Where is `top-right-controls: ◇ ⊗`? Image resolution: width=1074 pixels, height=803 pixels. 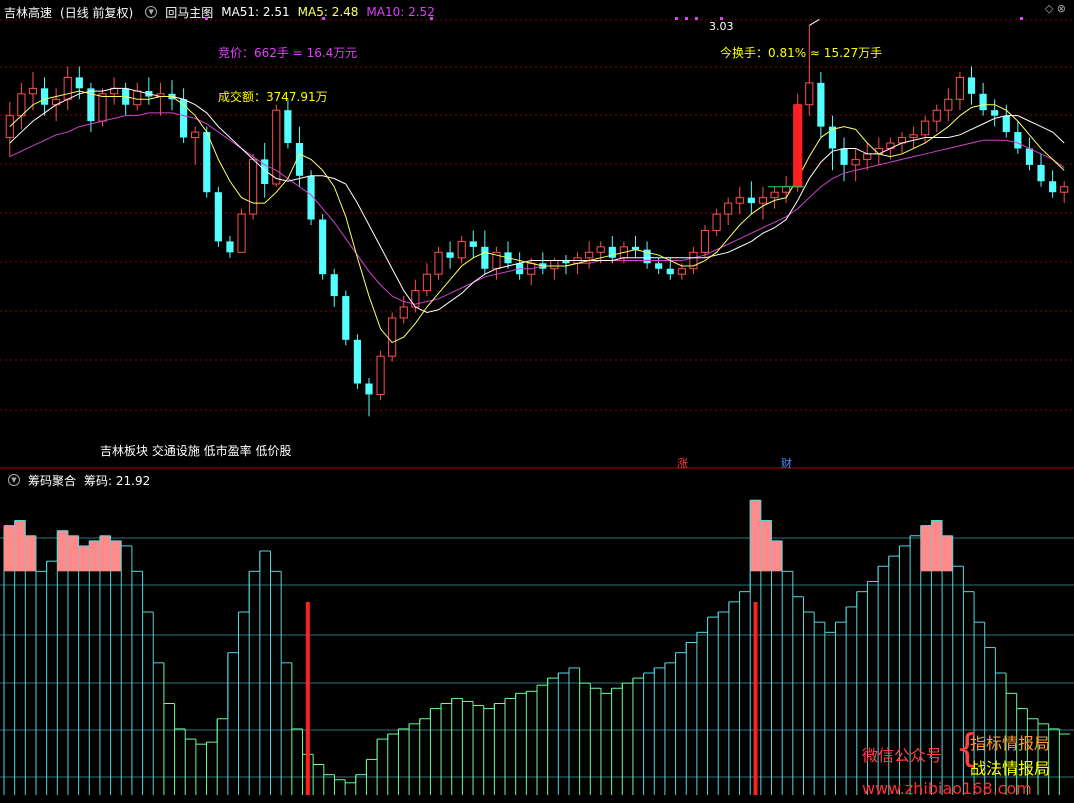 top-right-controls: ◇ ⊗ is located at coordinates (1055, 8).